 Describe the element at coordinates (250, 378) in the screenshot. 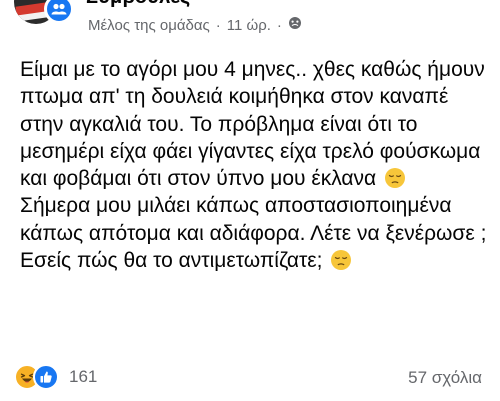

I see `post-footer: 161 57 σχόλια` at that location.